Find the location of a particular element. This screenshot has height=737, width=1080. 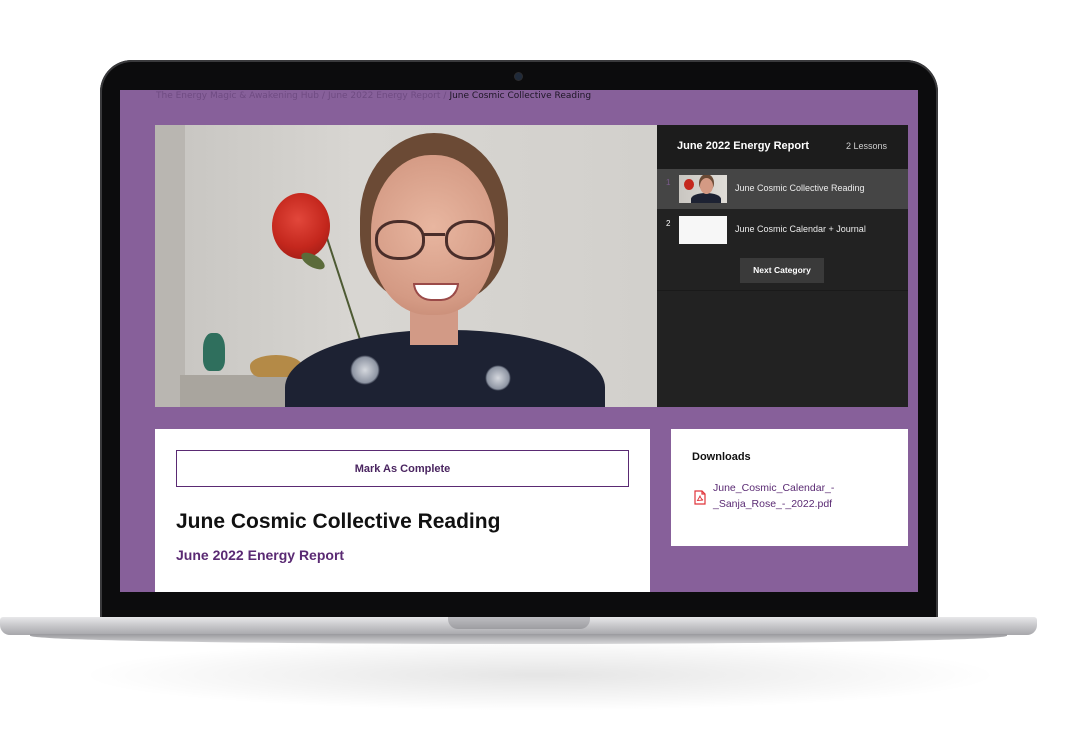

thumbnail-person-shirt is located at coordinates (706, 198).